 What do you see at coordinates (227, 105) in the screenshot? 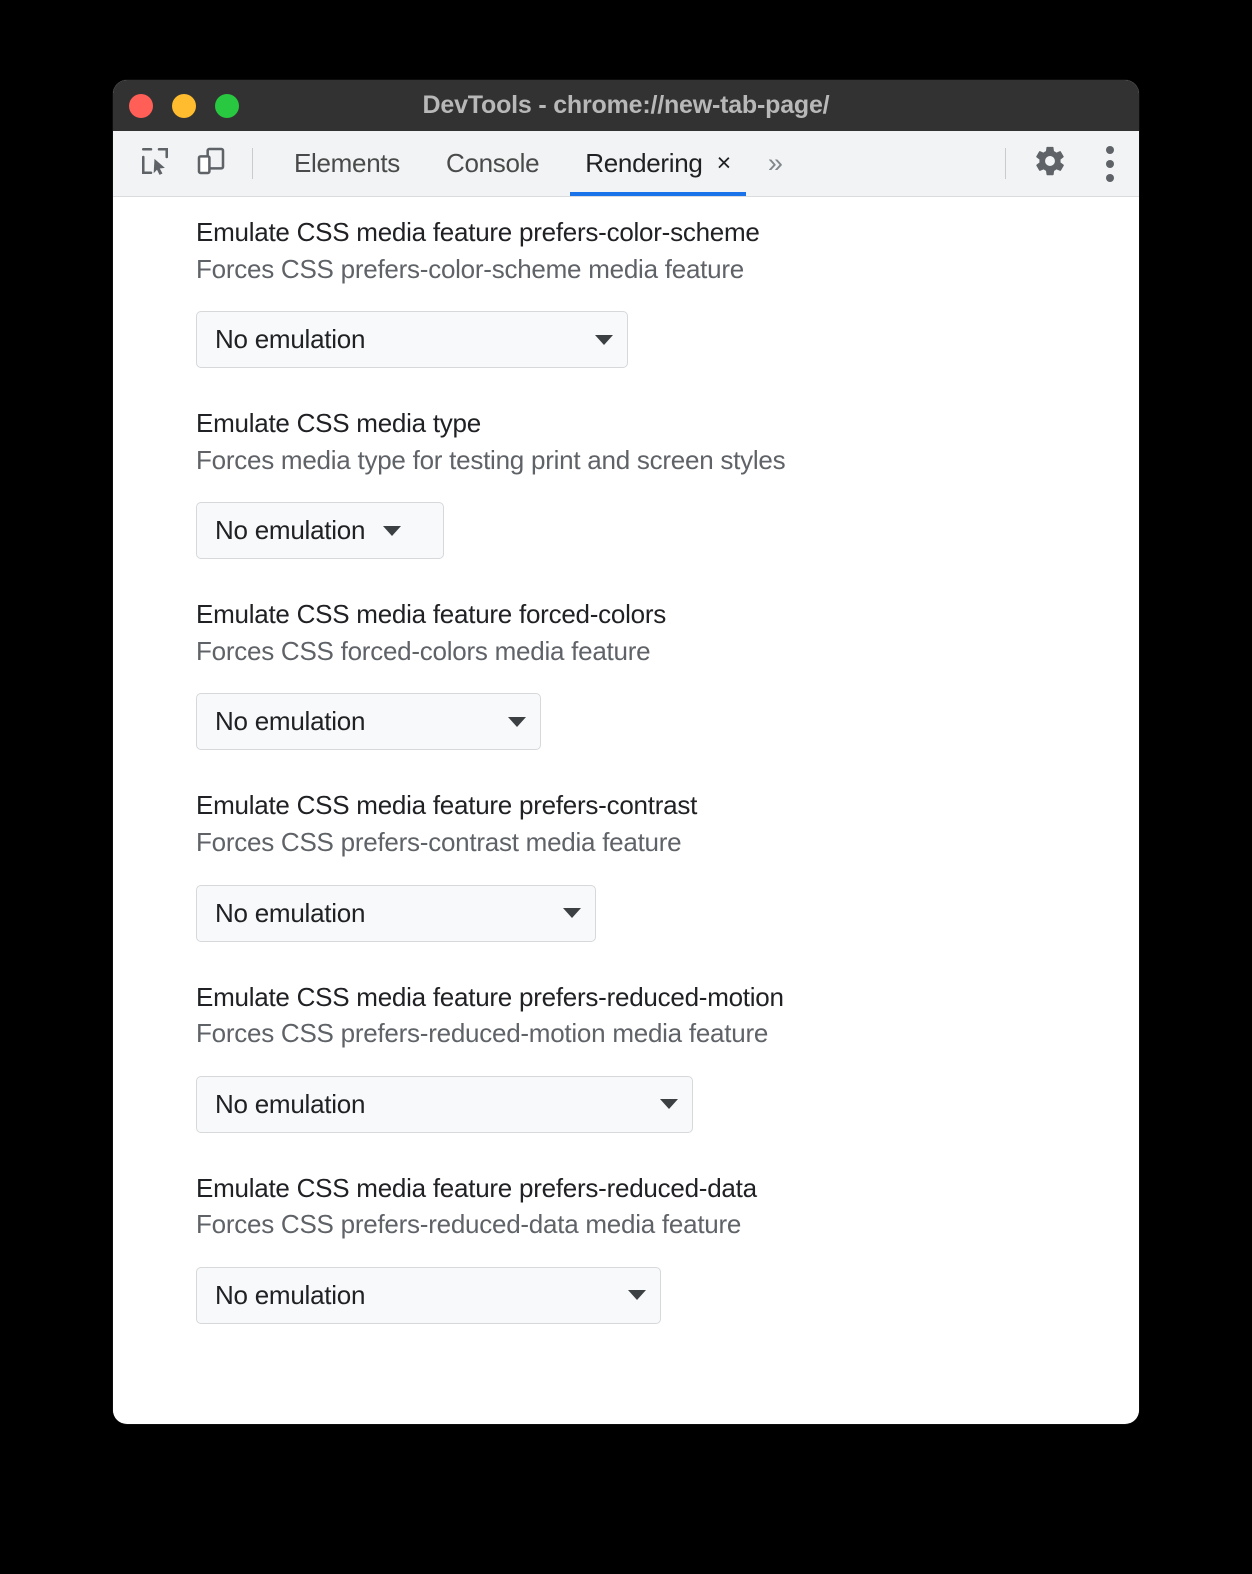
I see `zoom-window-button` at bounding box center [227, 105].